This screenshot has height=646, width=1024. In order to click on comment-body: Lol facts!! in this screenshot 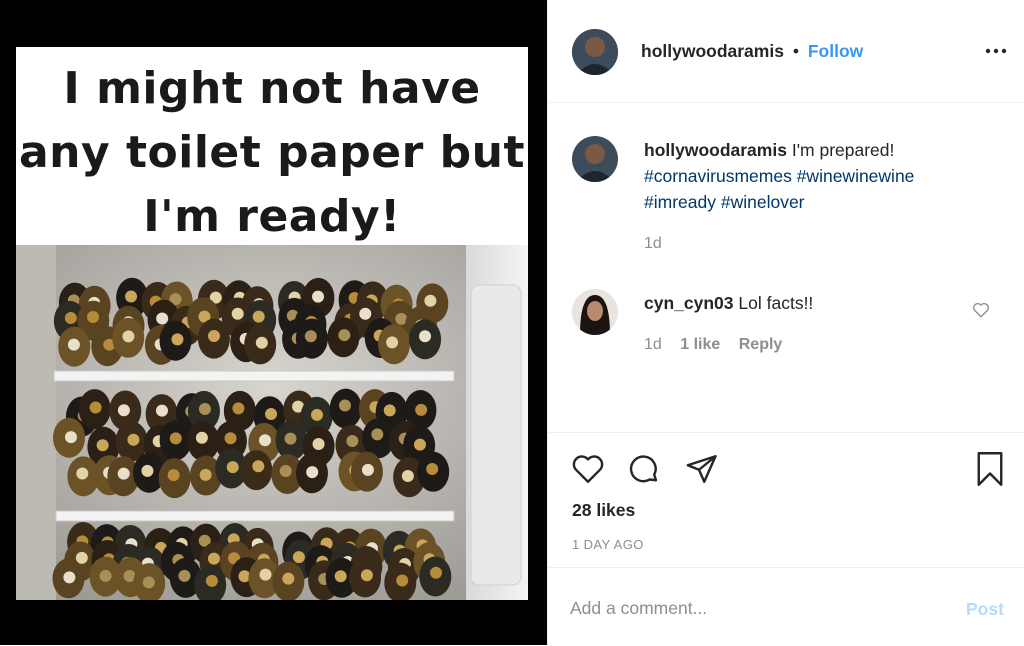, I will do `click(776, 303)`.